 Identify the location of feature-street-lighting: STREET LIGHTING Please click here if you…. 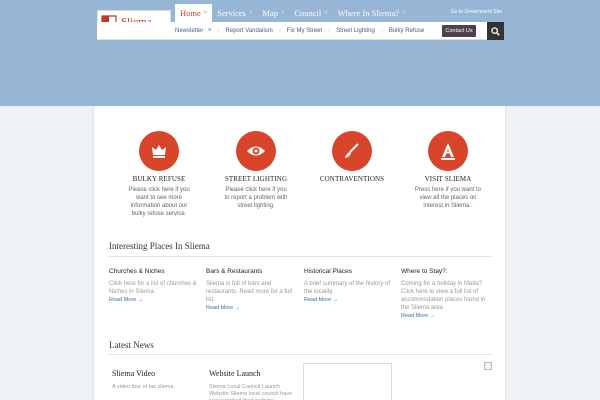
(256, 170).